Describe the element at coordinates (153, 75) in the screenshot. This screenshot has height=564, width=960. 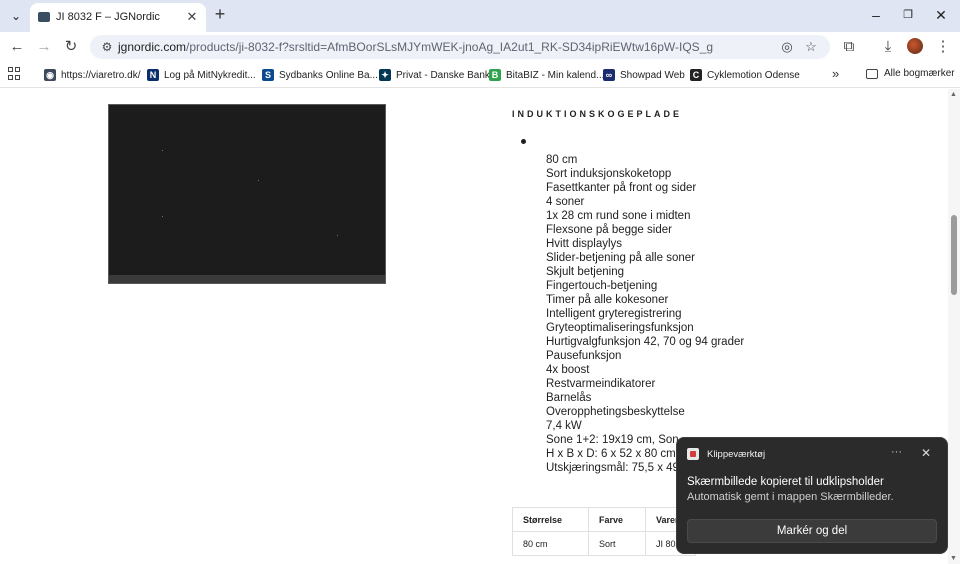
I see `nykredit-icon: N` at that location.